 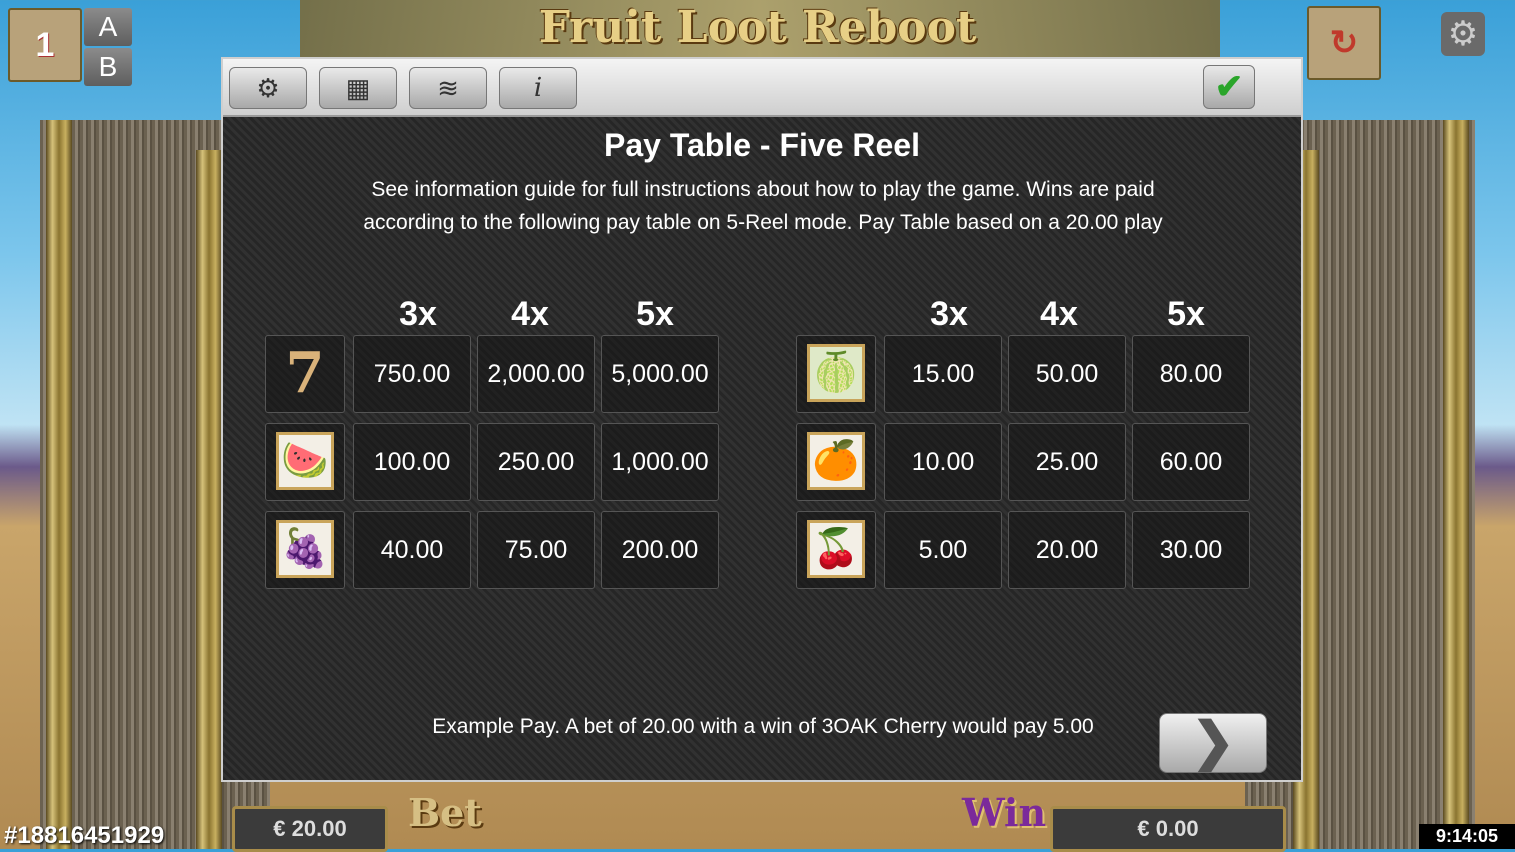 I want to click on checkmark-icon: ✔, so click(x=1229, y=87).